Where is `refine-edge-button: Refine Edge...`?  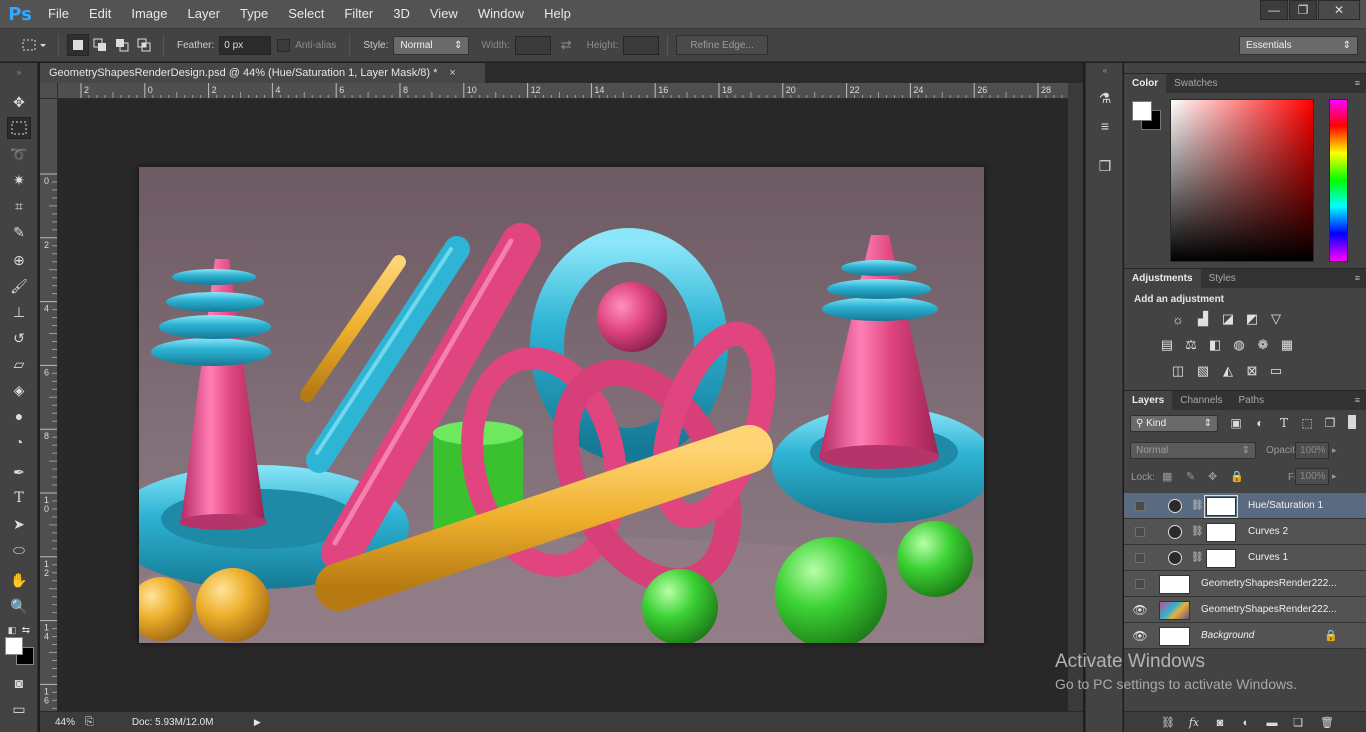 refine-edge-button: Refine Edge... is located at coordinates (722, 45).